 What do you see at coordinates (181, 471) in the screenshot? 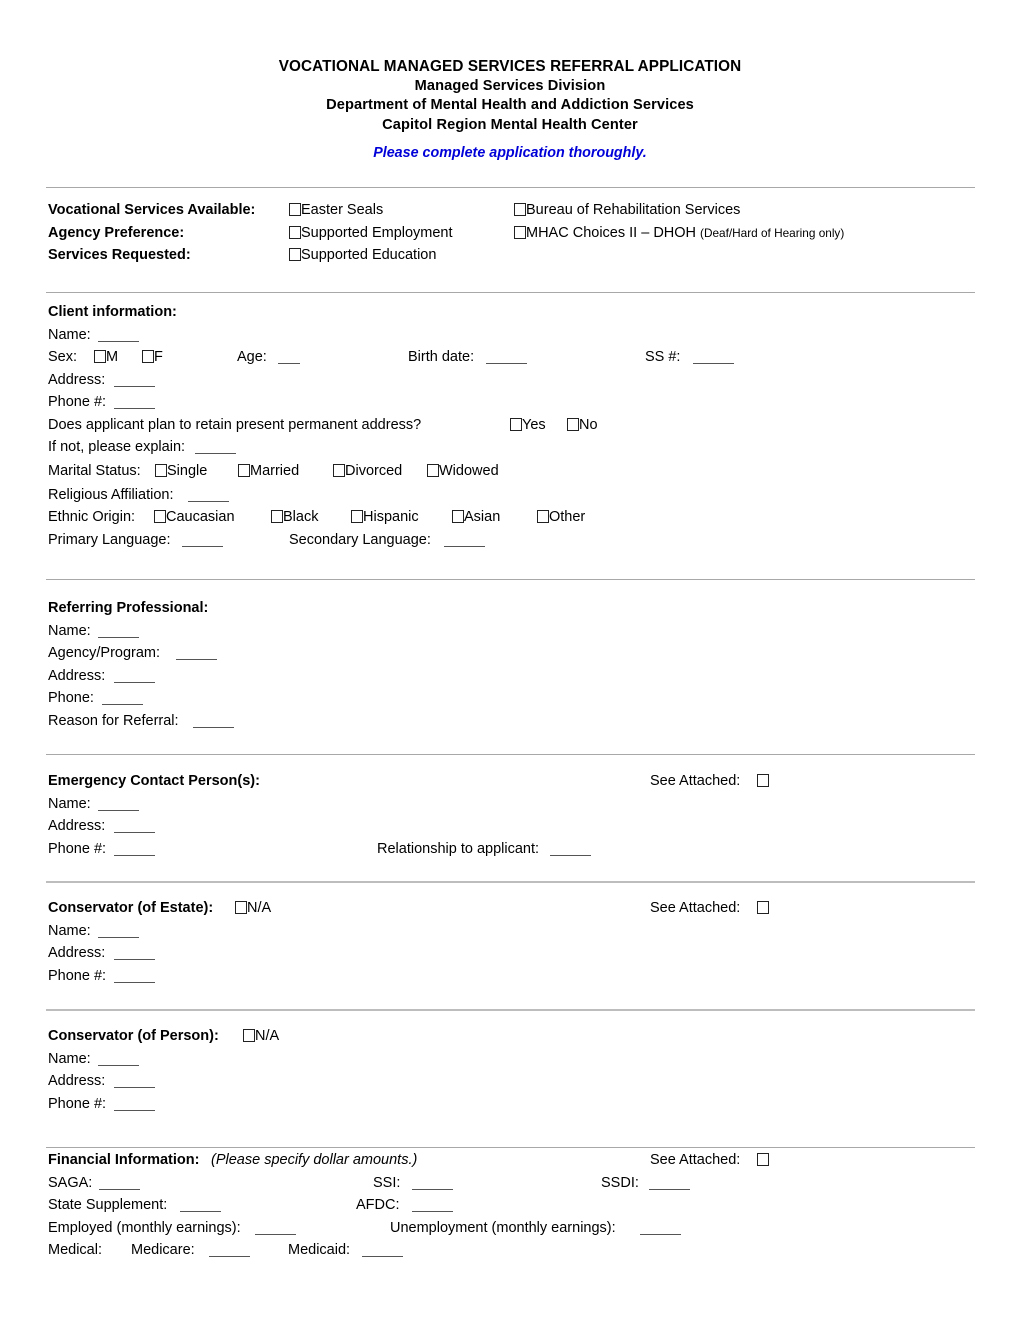
I see `checkbox-marital-single: Single` at bounding box center [181, 471].